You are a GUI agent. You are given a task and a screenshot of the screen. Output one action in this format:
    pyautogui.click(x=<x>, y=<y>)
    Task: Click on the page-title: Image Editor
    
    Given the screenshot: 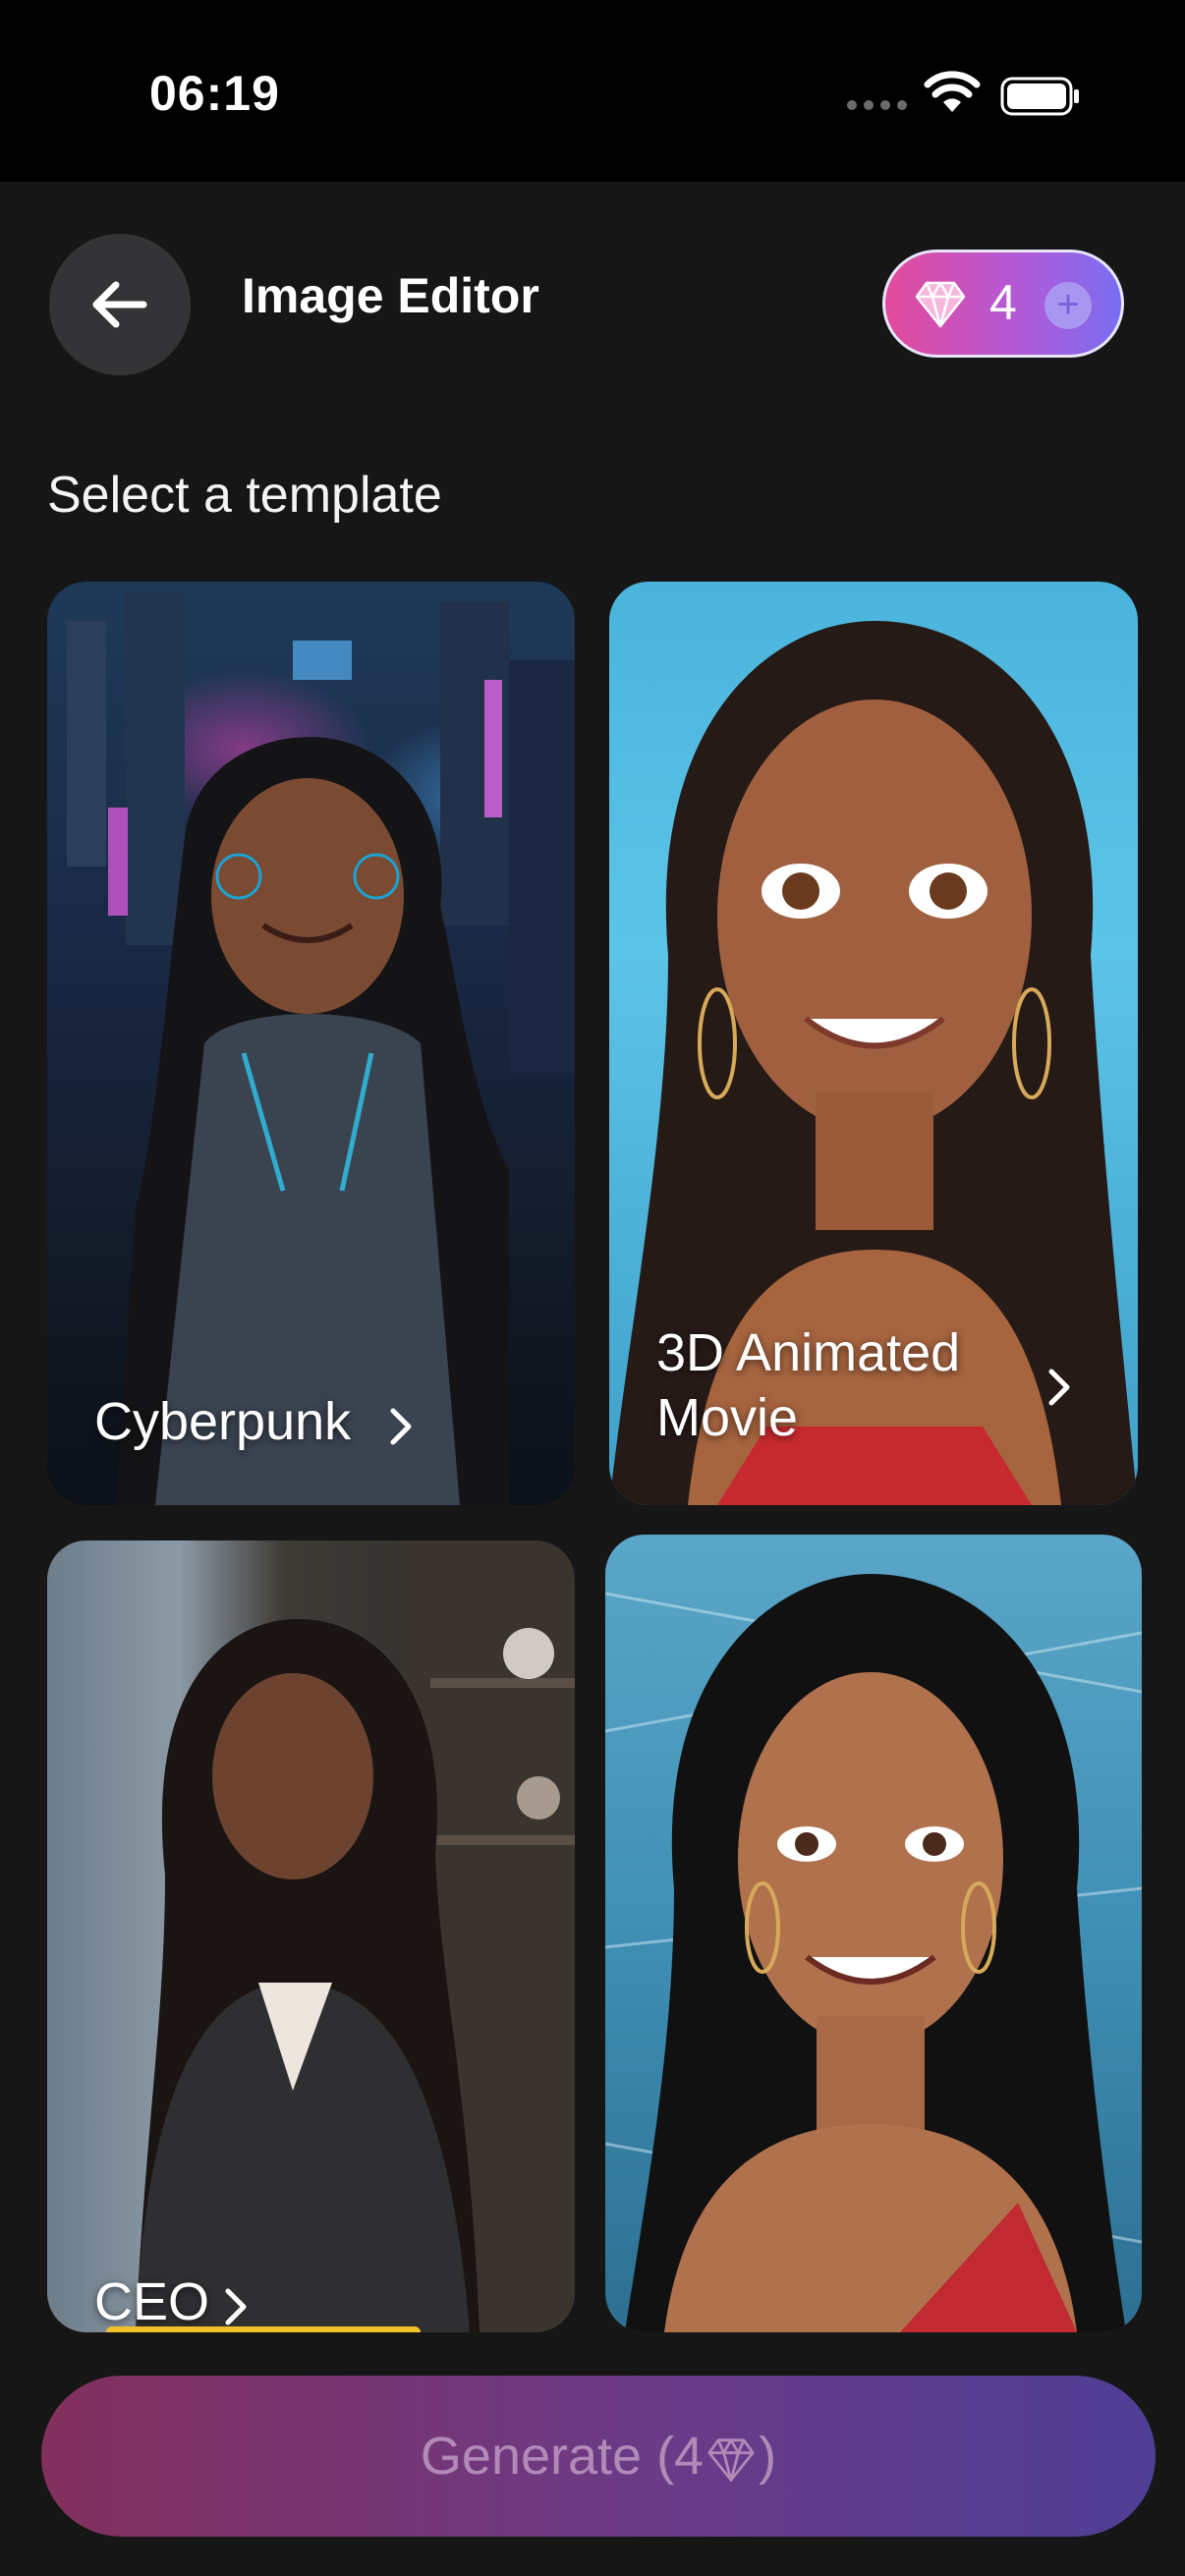 What is the action you would take?
    pyautogui.click(x=391, y=295)
    